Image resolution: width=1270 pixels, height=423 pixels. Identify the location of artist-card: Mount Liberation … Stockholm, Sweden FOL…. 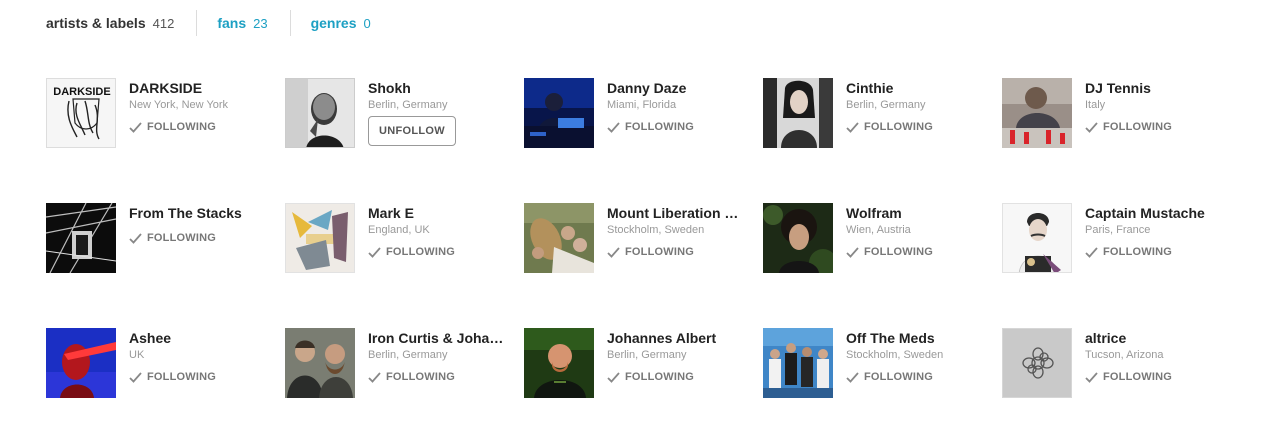
(639, 238).